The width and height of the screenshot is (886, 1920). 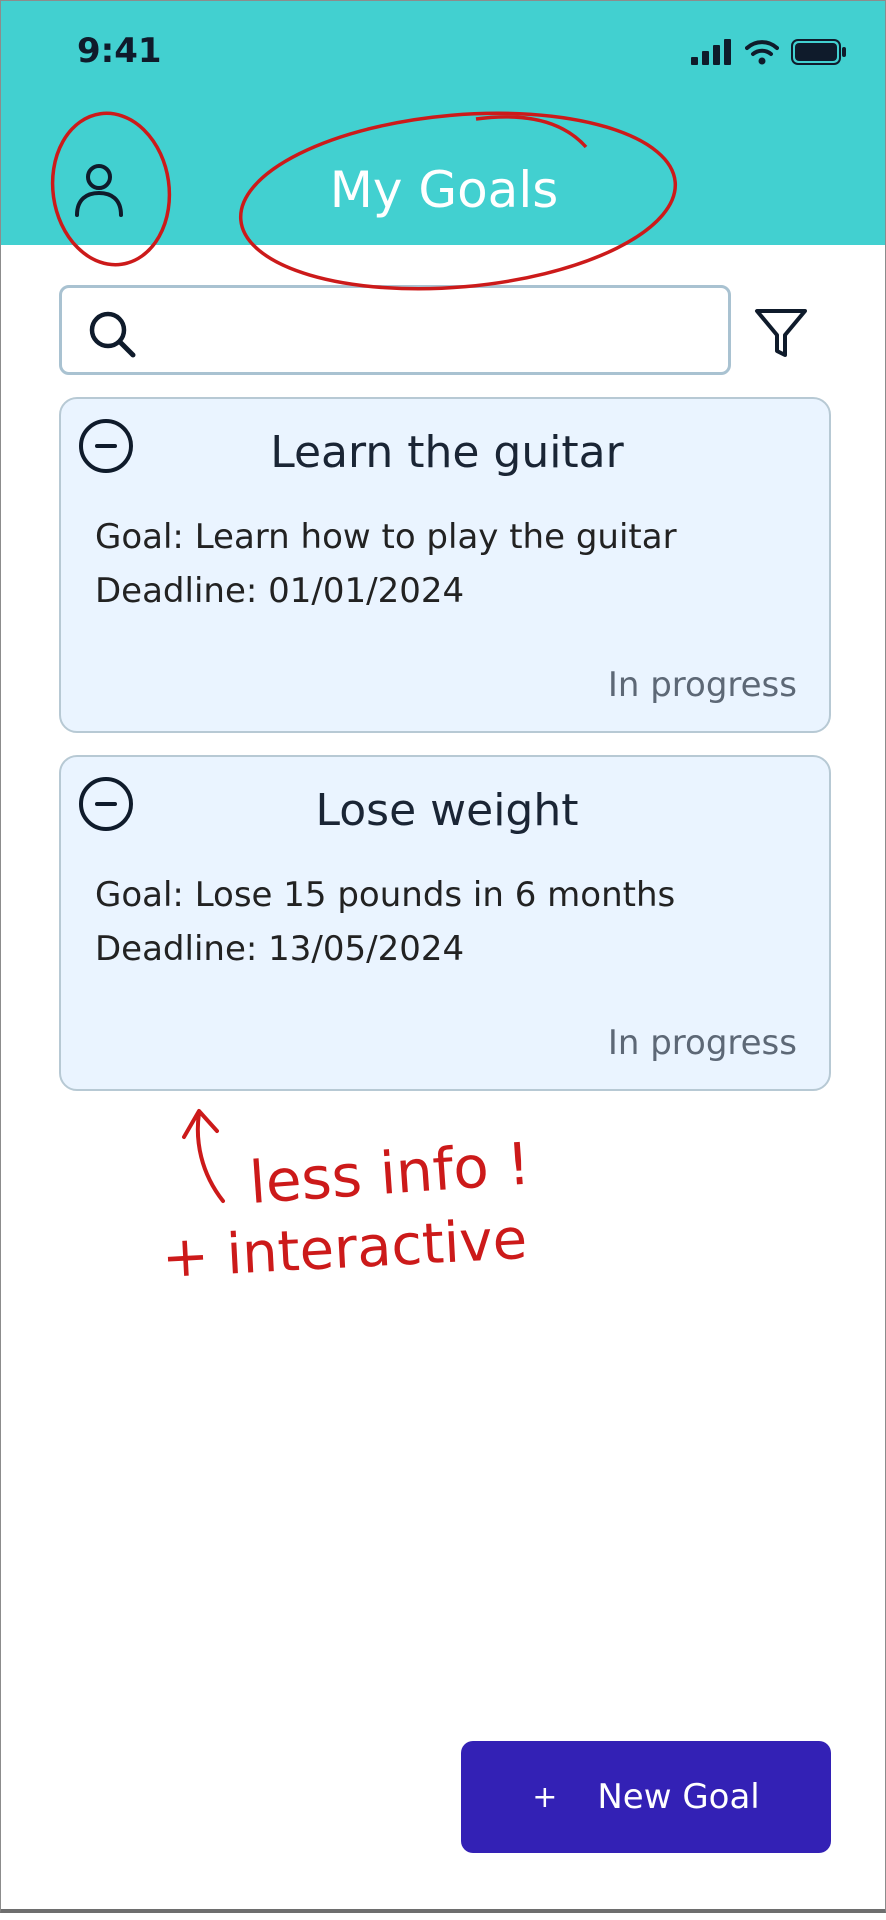 What do you see at coordinates (781, 333) in the screenshot?
I see `filter-icon` at bounding box center [781, 333].